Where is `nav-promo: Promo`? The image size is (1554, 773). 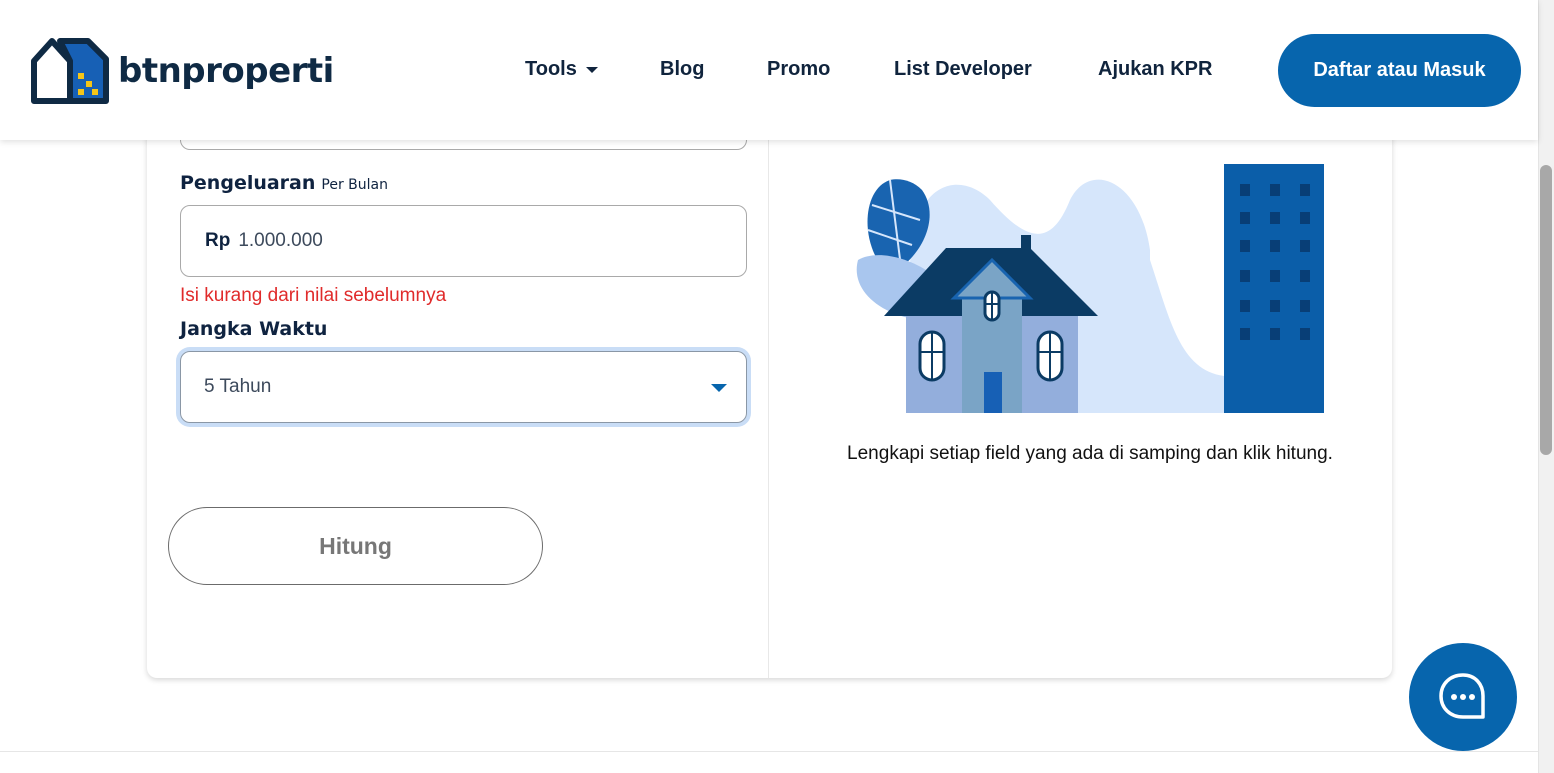
nav-promo: Promo is located at coordinates (798, 69).